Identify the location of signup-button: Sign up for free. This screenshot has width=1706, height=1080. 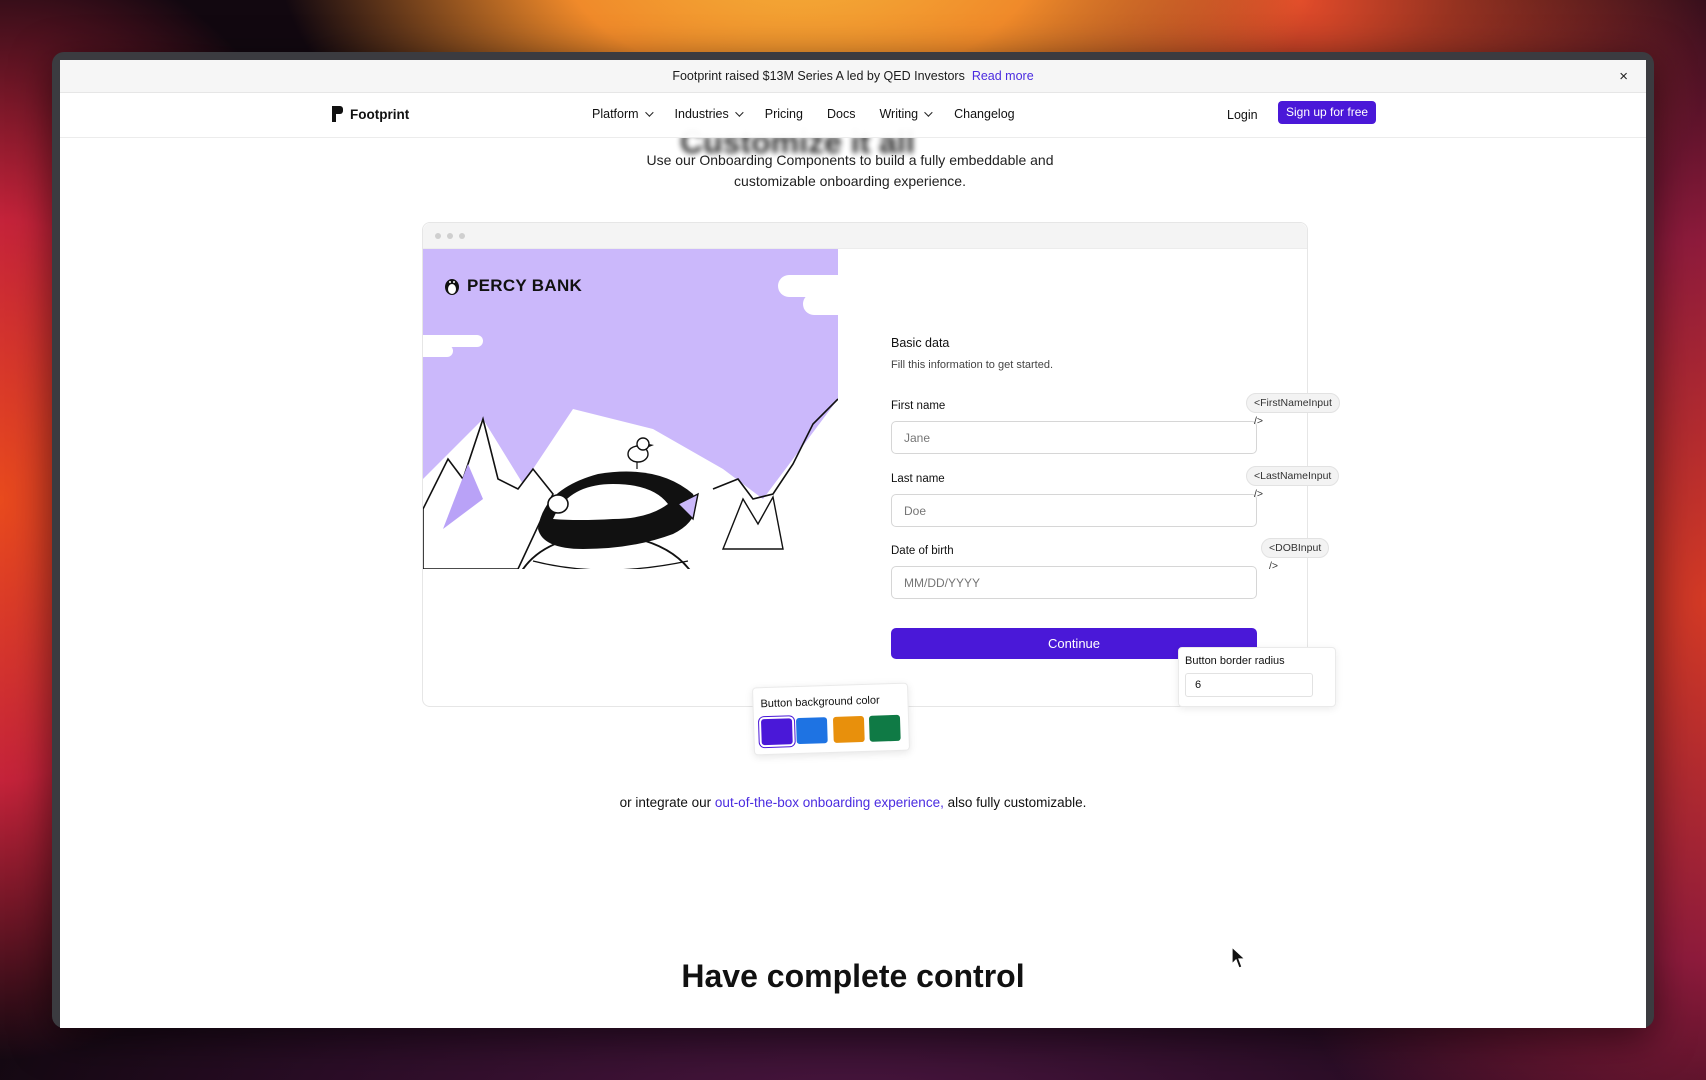
(1327, 112).